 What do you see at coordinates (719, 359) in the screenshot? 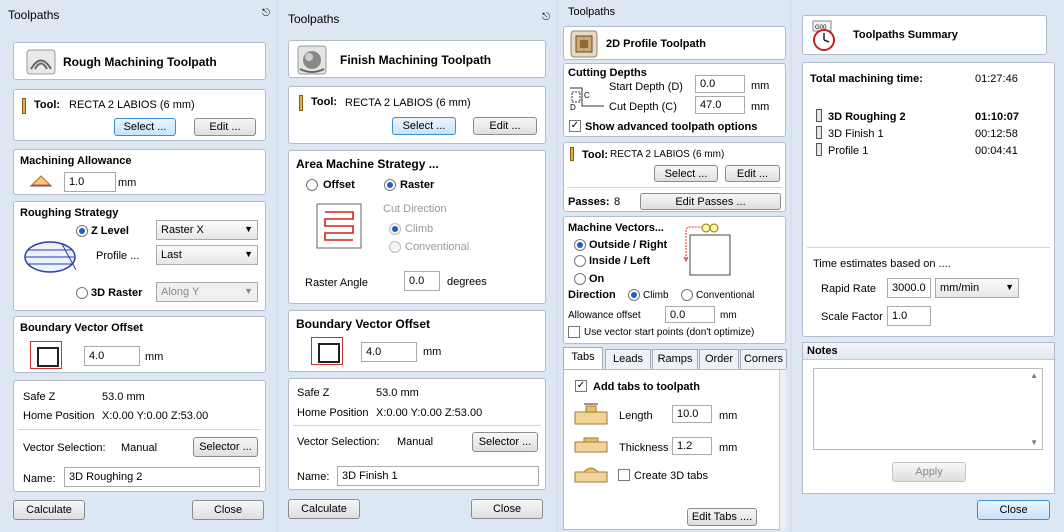
I see `tab-order: Order` at bounding box center [719, 359].